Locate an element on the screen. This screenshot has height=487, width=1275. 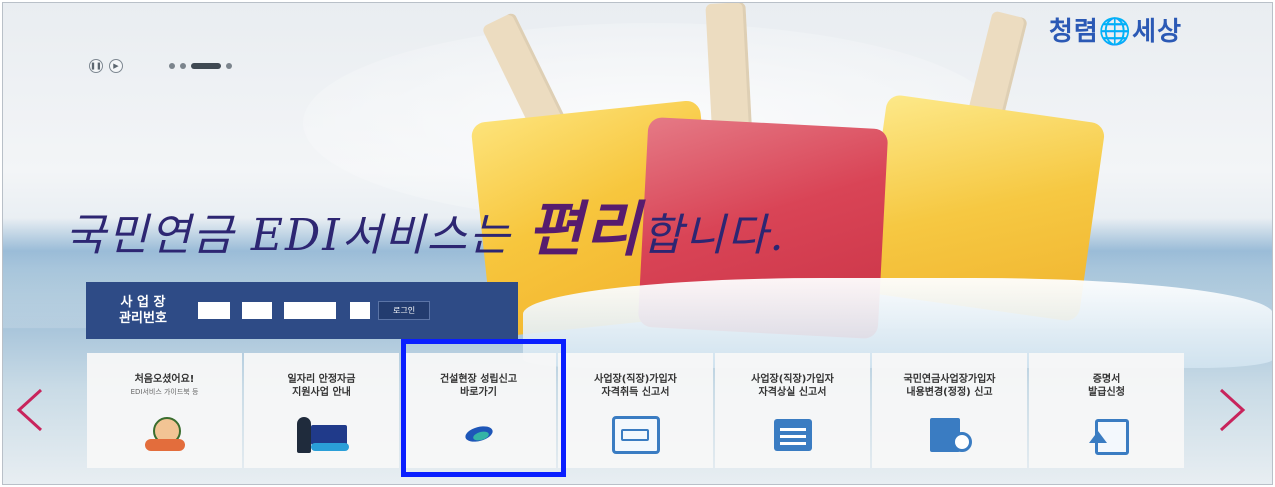
login-label: 사 업 장 관리번호 is located at coordinates (143, 311).